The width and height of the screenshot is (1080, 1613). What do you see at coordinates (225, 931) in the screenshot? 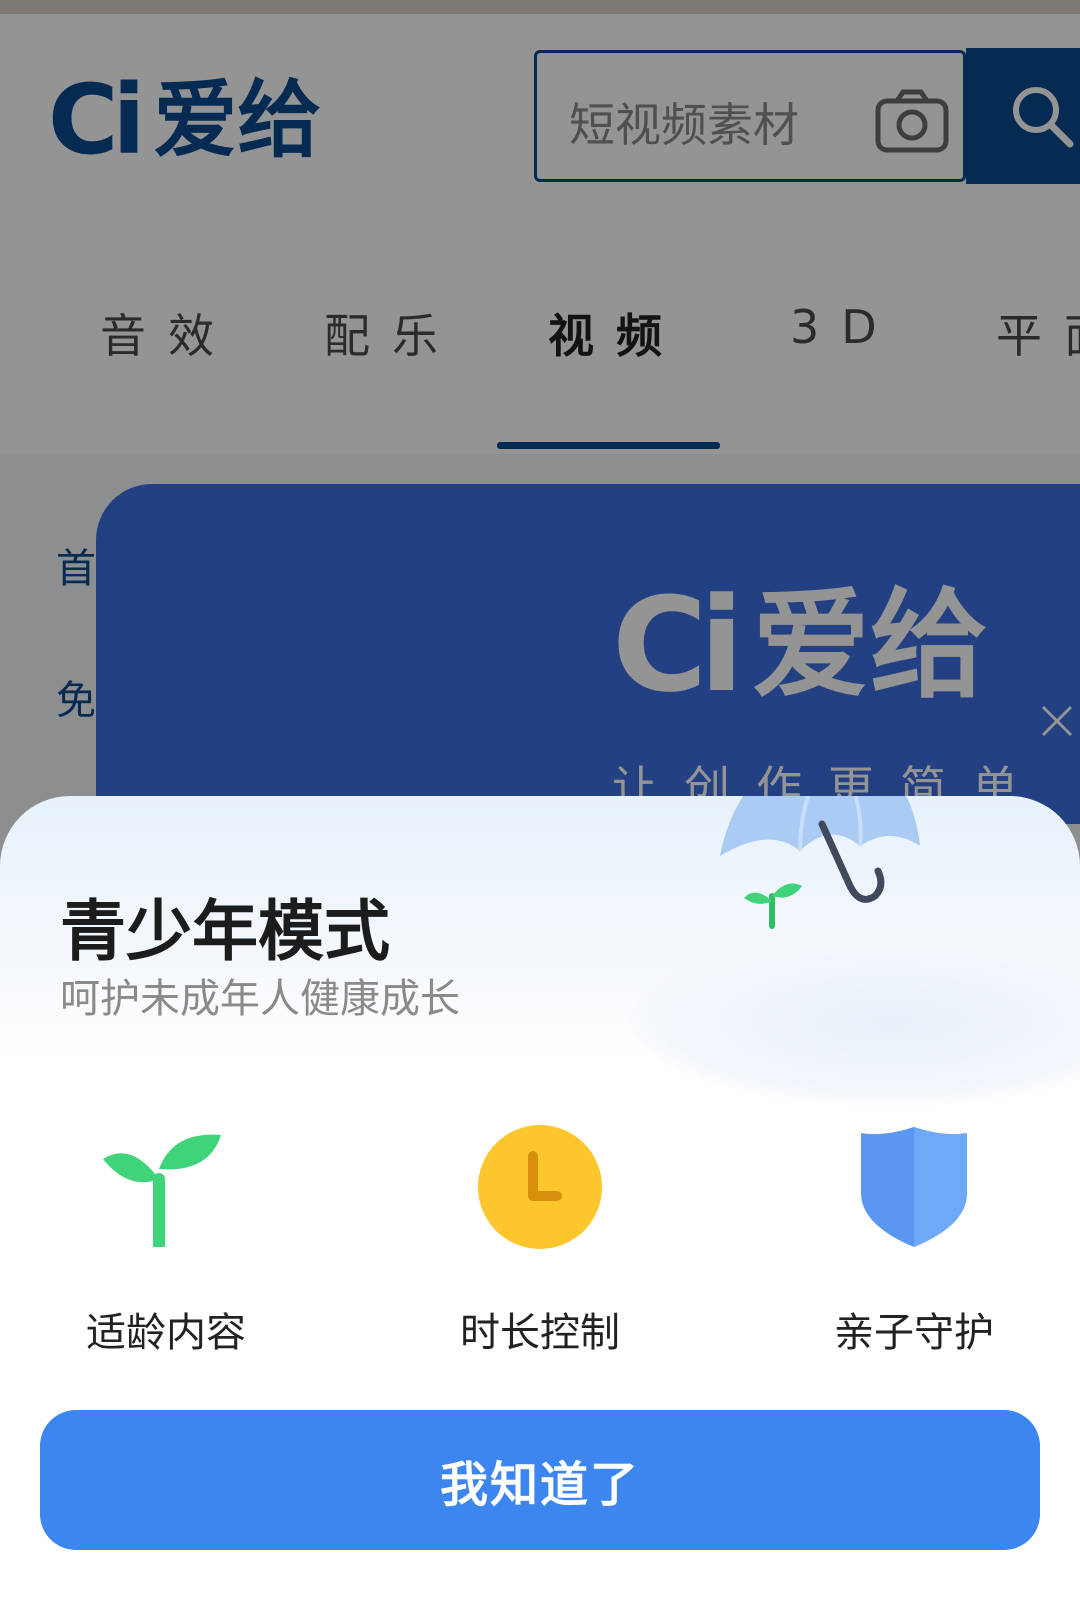
I see `modal-title: 青少年模式` at bounding box center [225, 931].